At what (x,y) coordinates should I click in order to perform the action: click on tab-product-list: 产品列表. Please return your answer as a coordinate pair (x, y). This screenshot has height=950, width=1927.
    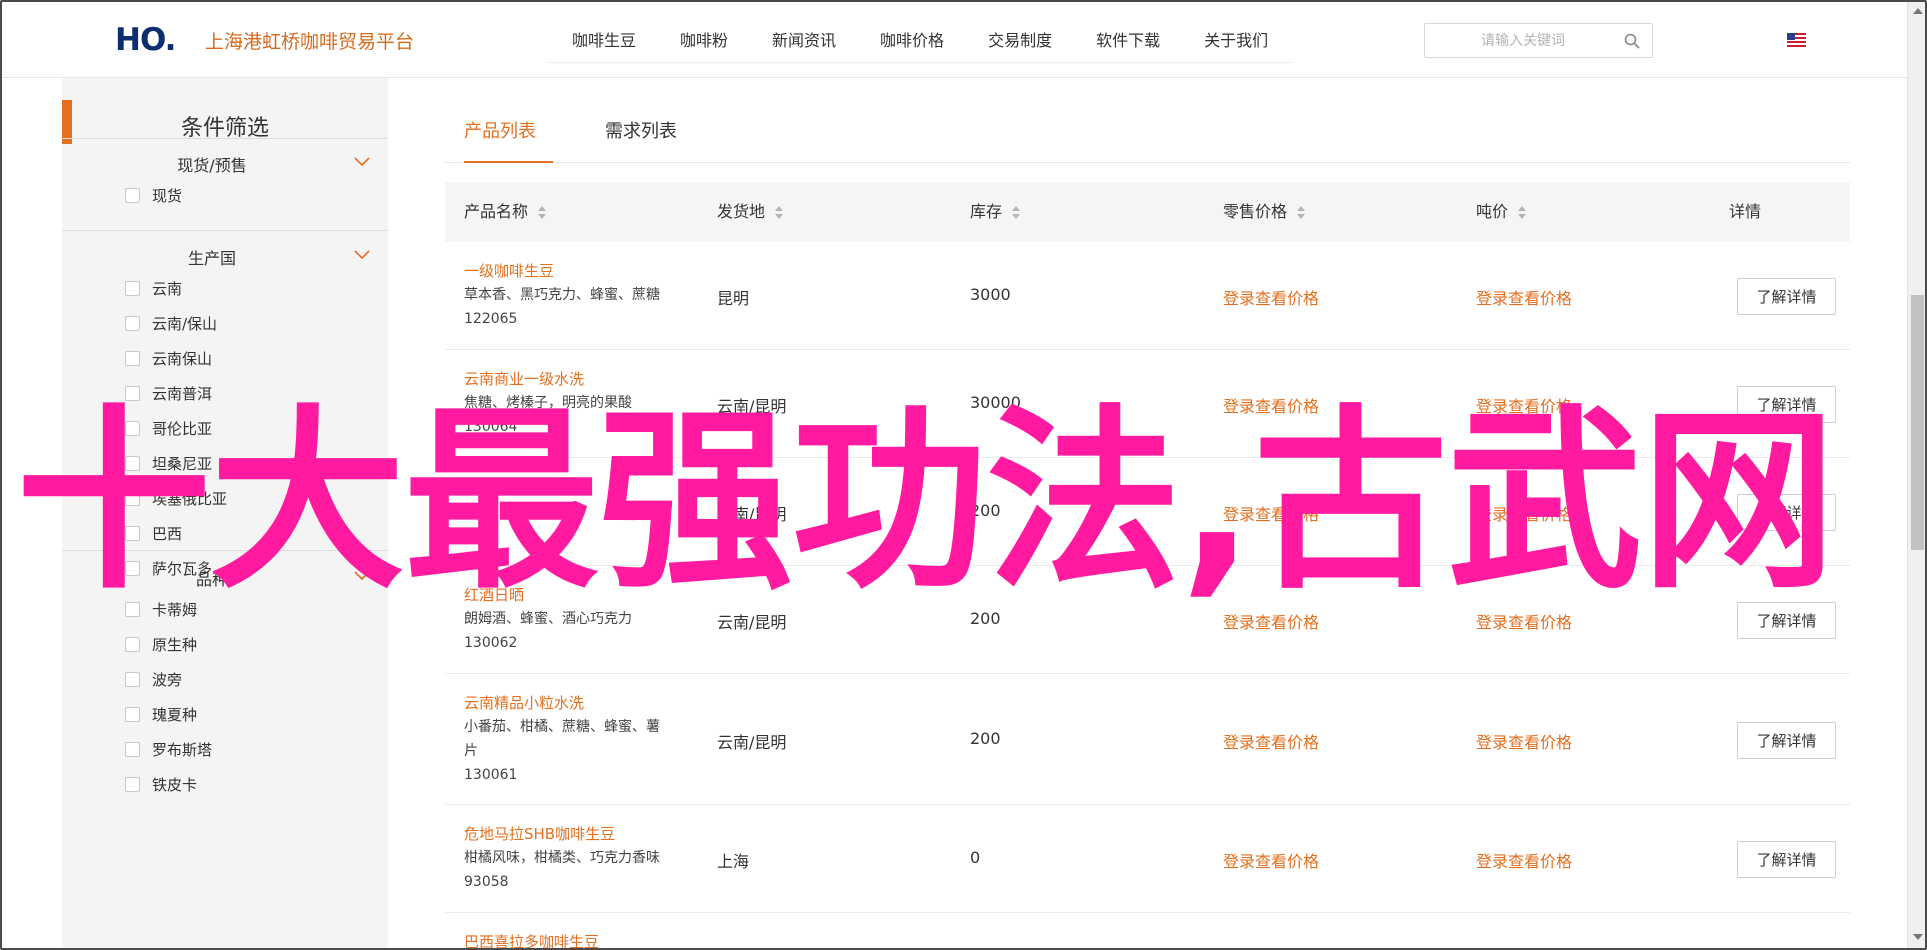
    Looking at the image, I should click on (508, 138).